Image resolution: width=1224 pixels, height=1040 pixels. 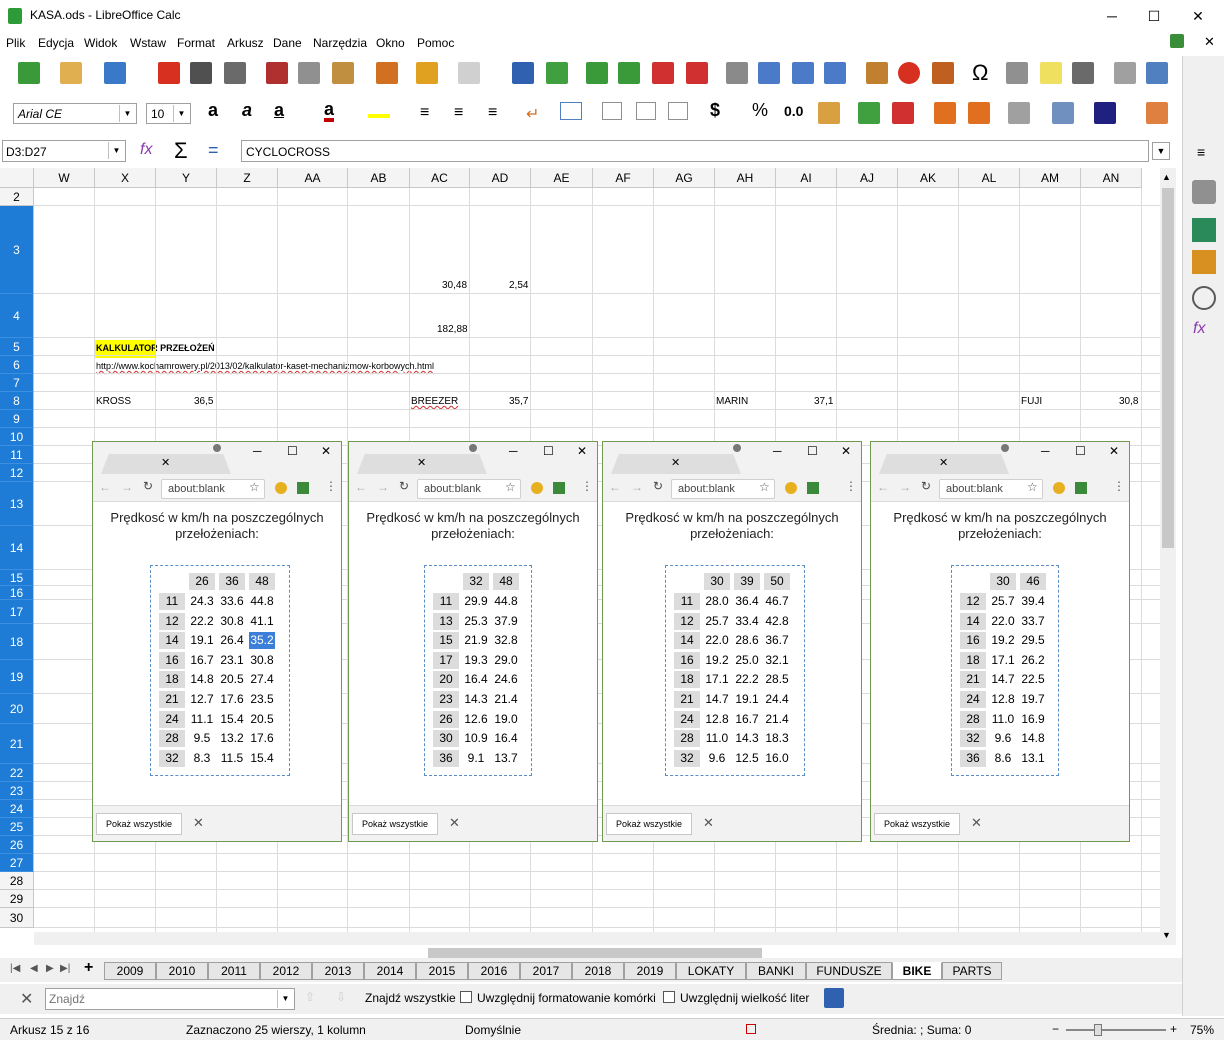 I want to click on increase-indent-icon, so click(x=945, y=113).